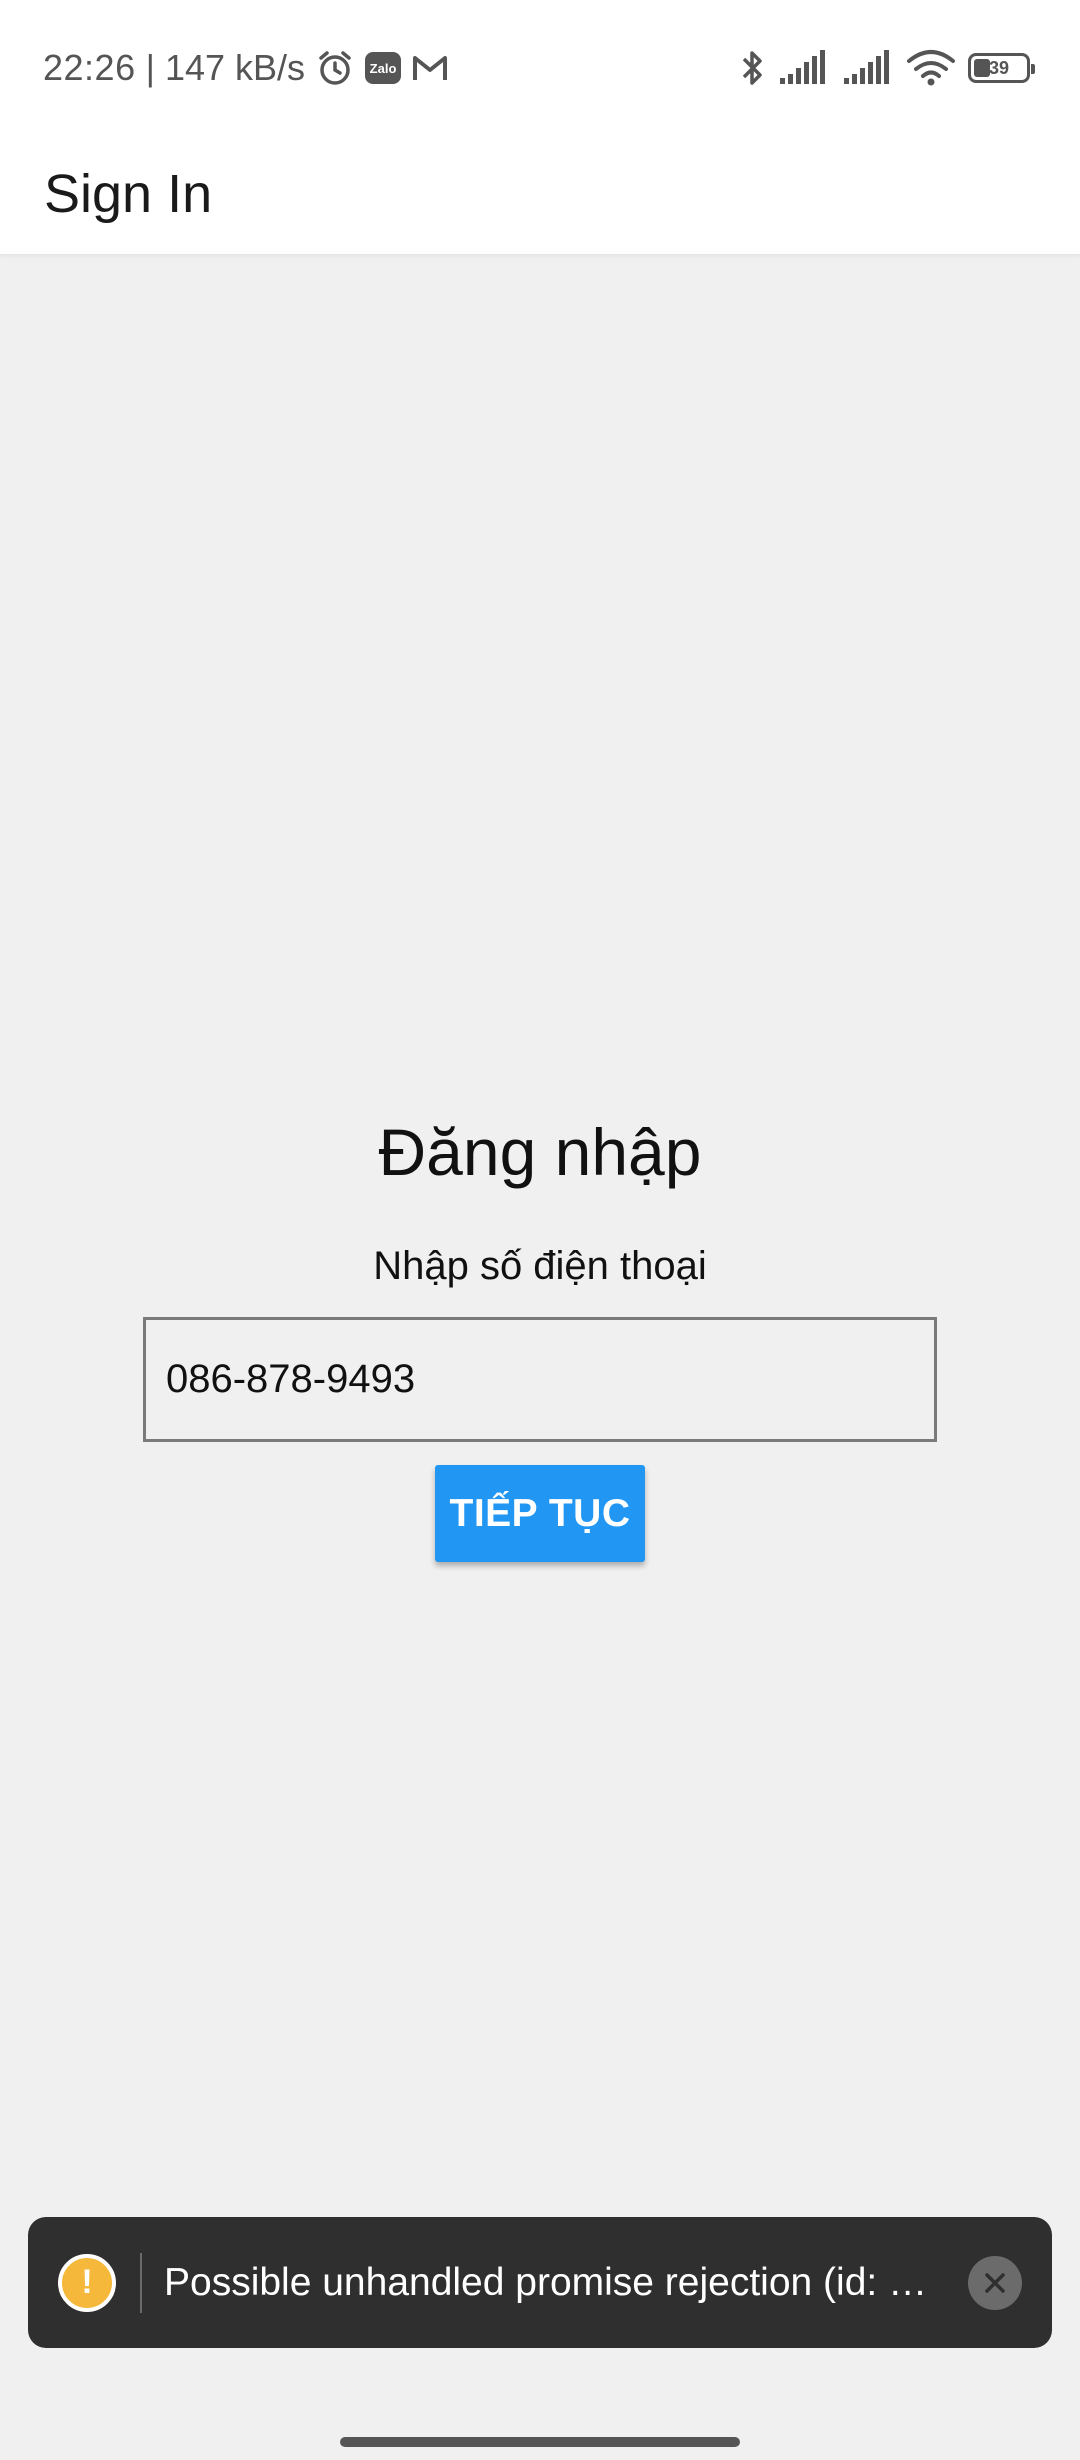 This screenshot has height=2460, width=1080. Describe the element at coordinates (995, 2282) in the screenshot. I see `close-icon` at that location.